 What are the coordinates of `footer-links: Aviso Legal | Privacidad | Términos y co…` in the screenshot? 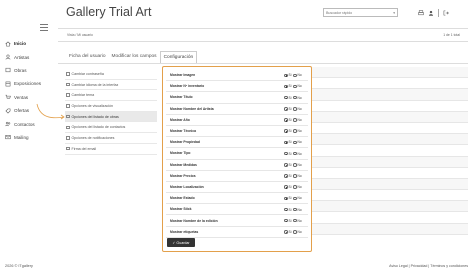 It's located at (428, 266).